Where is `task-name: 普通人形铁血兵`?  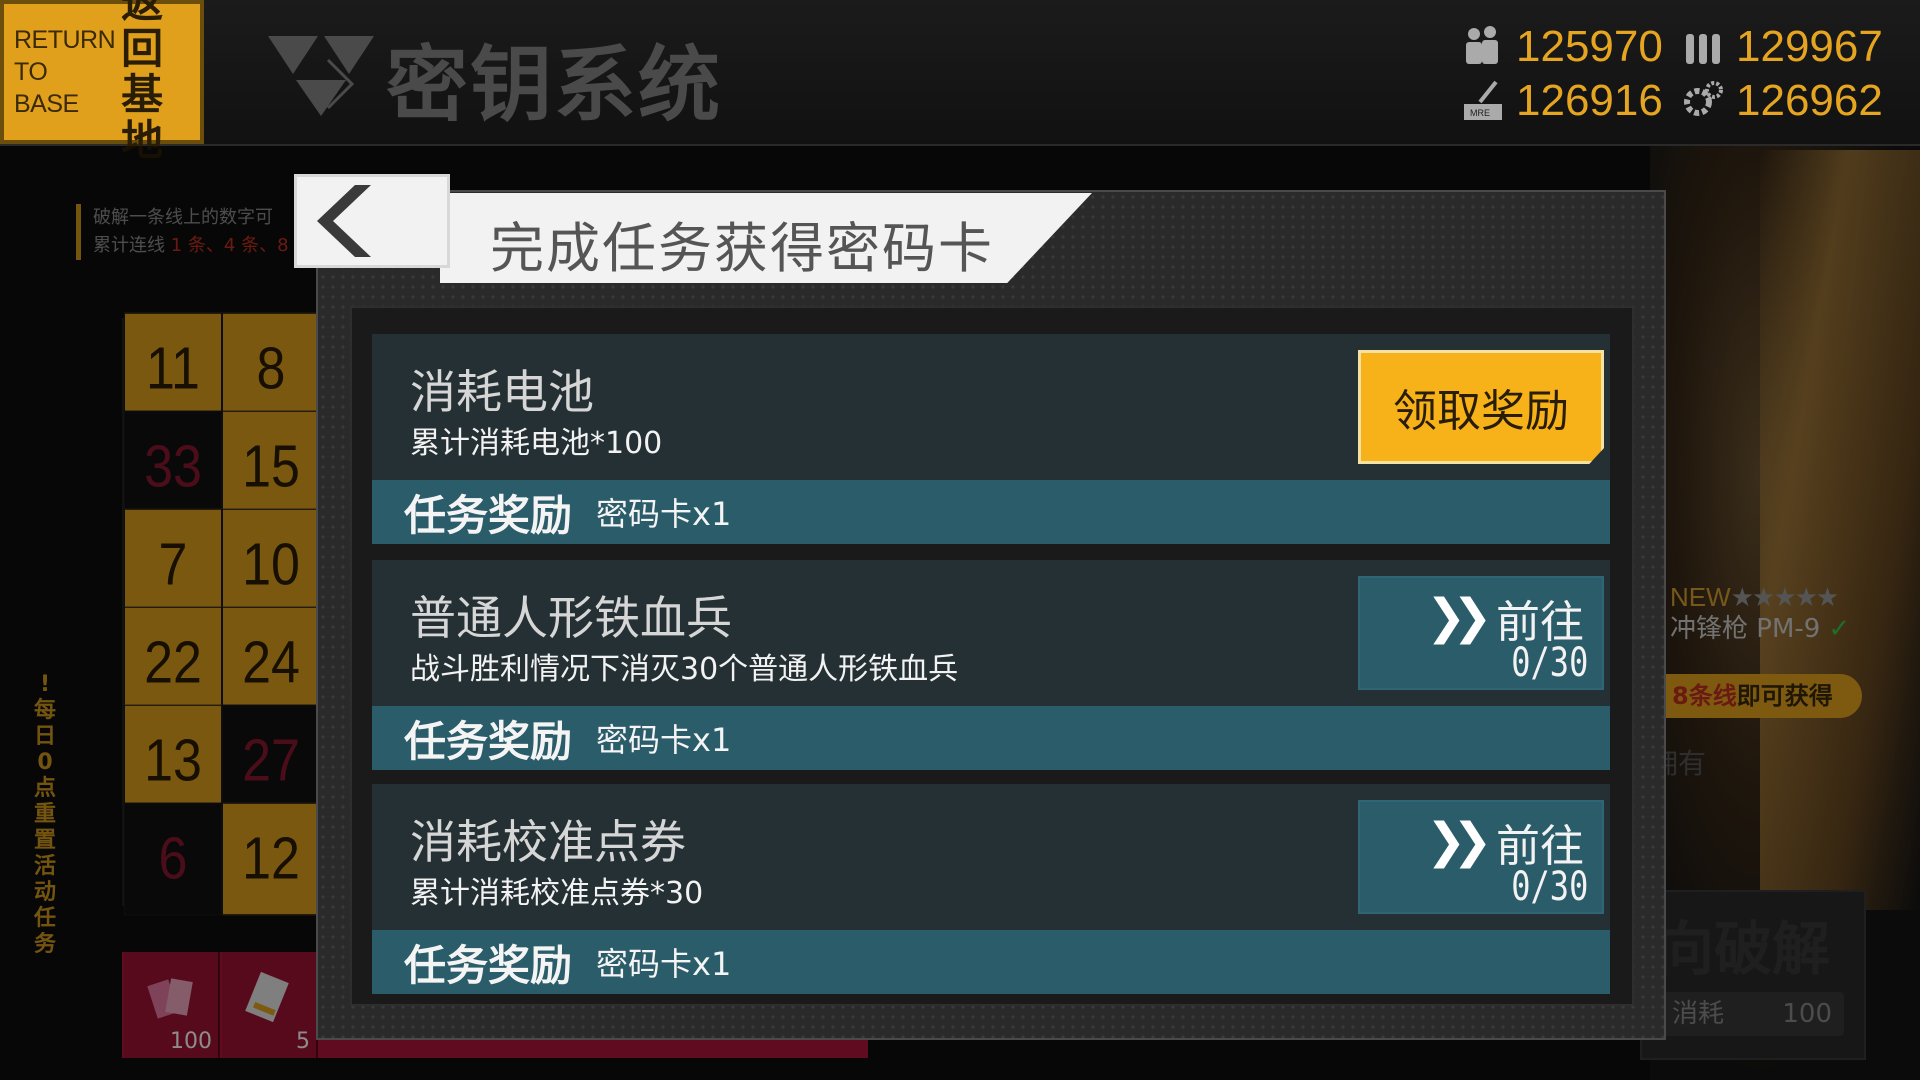 task-name: 普通人形铁血兵 is located at coordinates (571, 618).